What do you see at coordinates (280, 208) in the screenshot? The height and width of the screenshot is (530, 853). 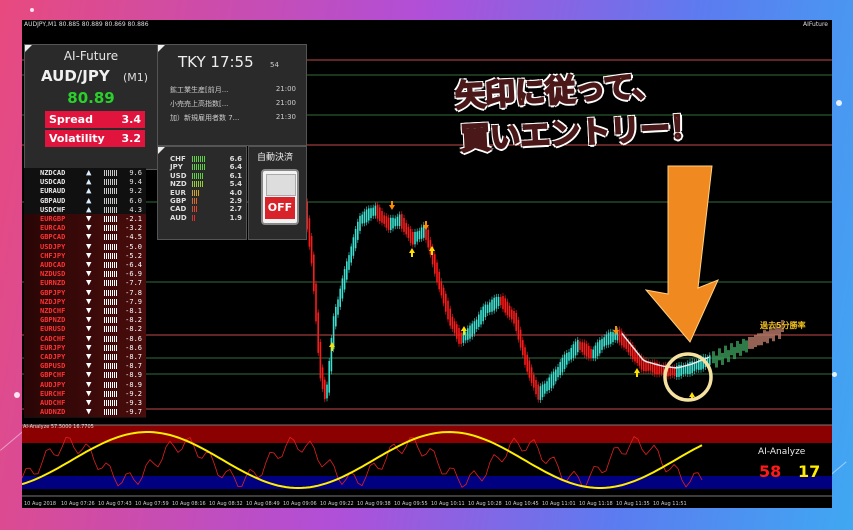 I see `toggle-state: OFF` at bounding box center [280, 208].